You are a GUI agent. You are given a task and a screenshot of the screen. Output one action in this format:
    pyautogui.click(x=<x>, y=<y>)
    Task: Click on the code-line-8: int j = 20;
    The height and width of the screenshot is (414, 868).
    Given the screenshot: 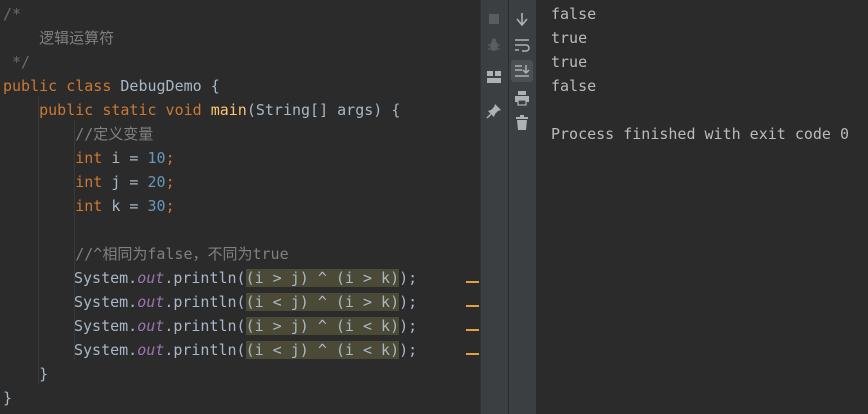 What is the action you would take?
    pyautogui.click(x=89, y=182)
    